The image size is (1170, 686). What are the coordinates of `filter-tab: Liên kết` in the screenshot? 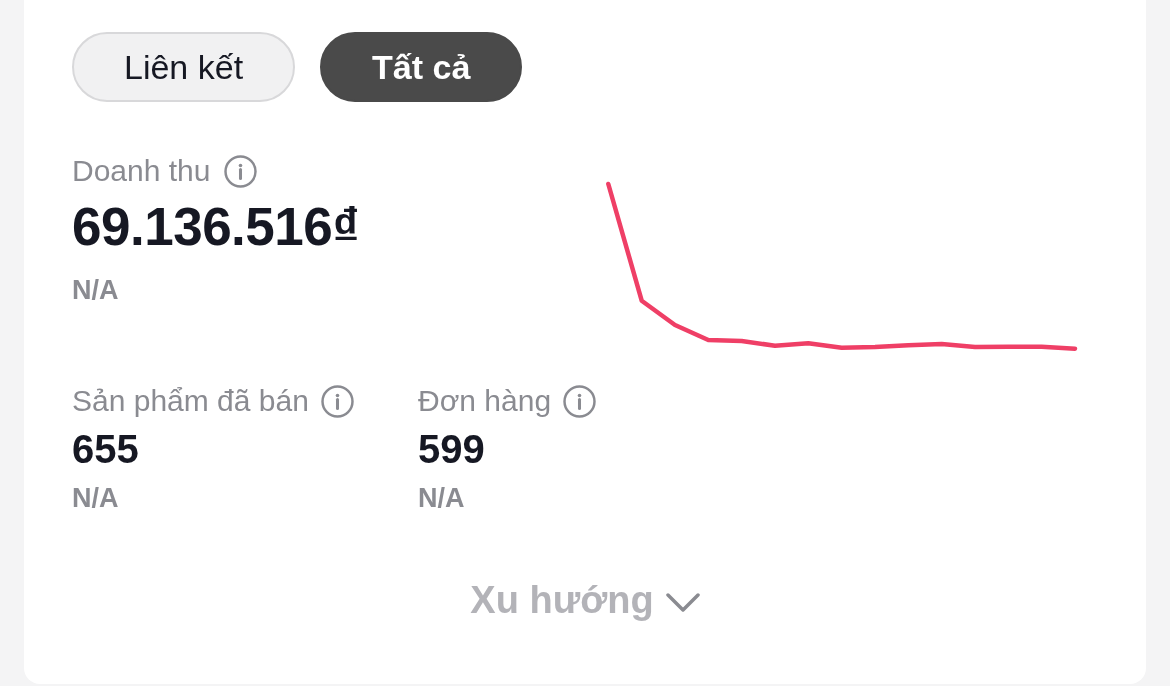 It's located at (184, 67).